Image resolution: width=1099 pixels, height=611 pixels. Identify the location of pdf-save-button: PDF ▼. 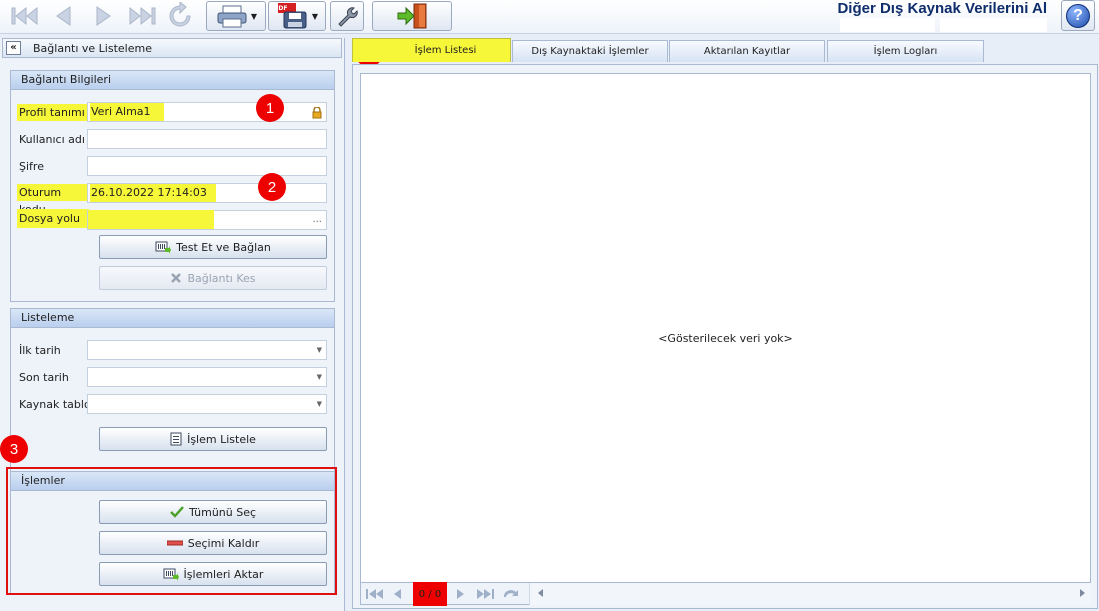
(297, 16).